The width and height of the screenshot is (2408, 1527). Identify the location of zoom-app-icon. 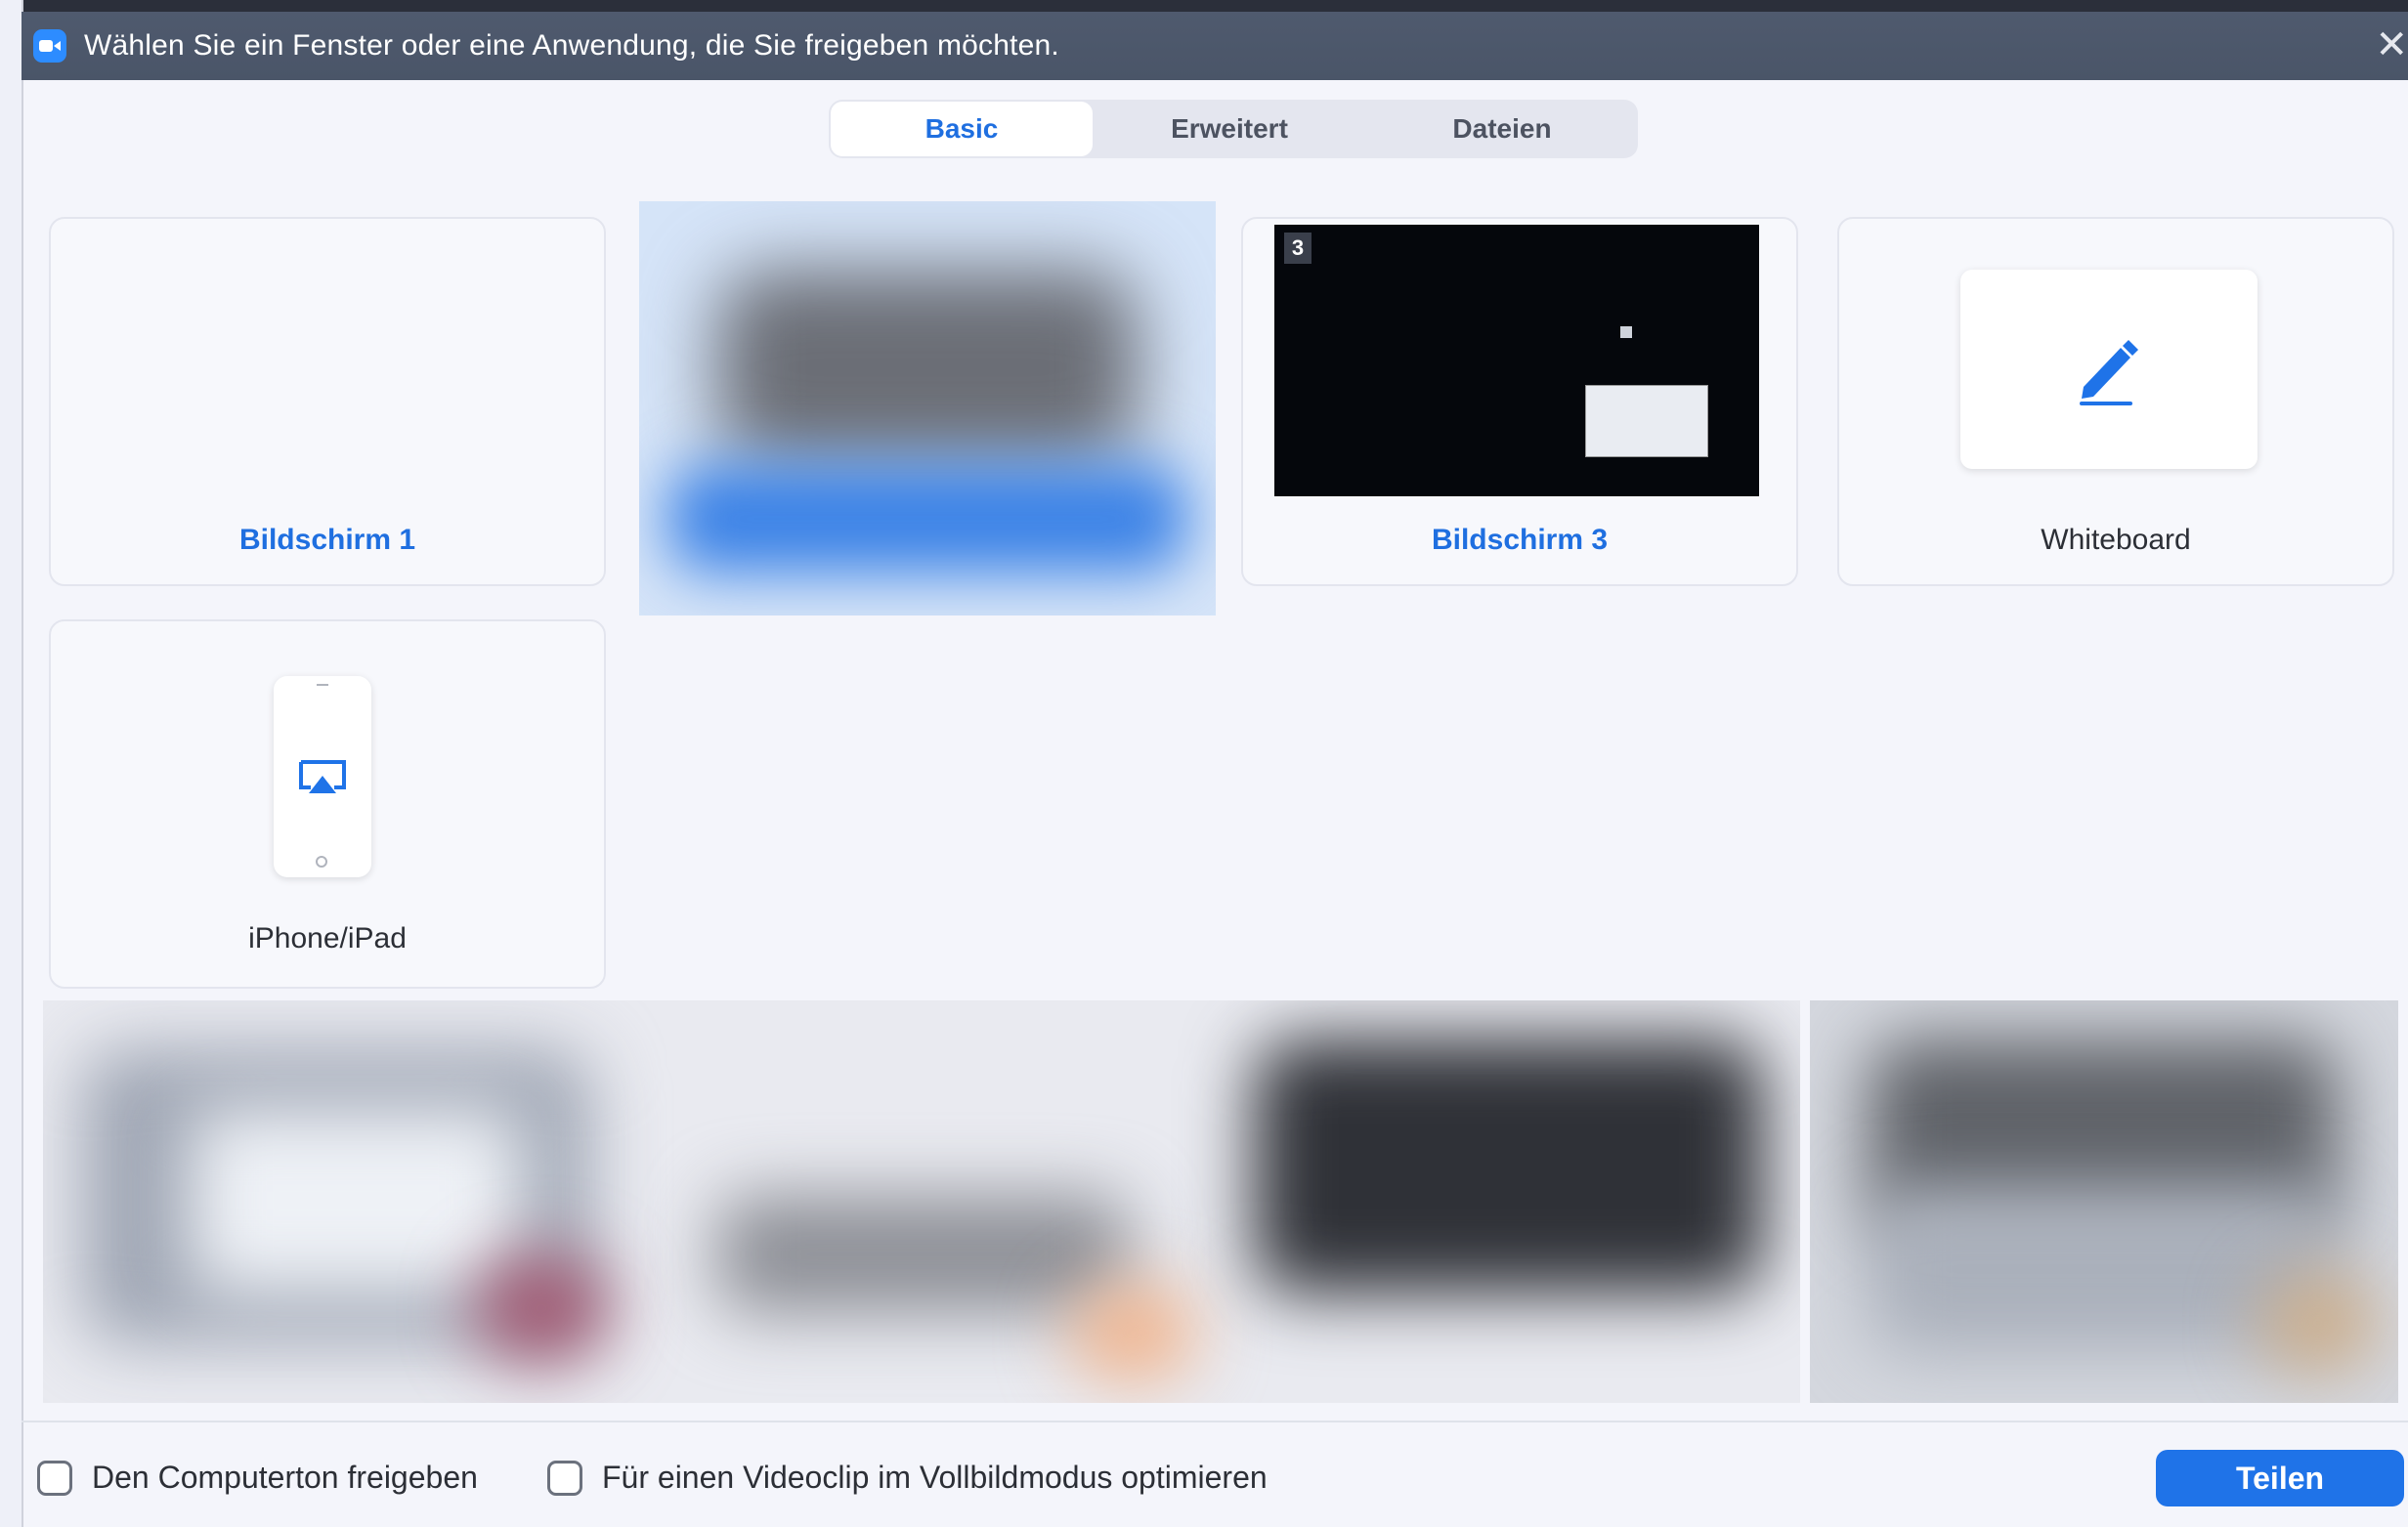
(49, 46).